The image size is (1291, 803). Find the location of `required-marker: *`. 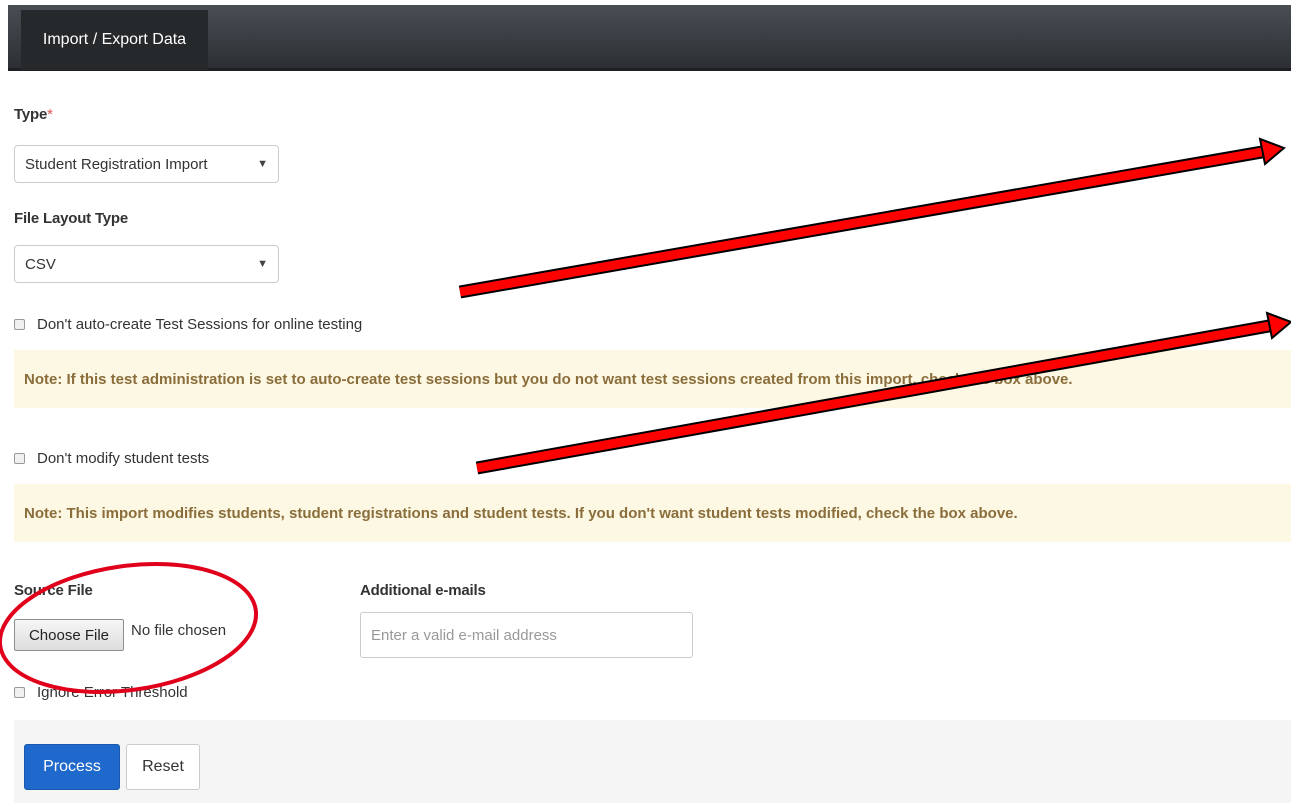

required-marker: * is located at coordinates (50, 114).